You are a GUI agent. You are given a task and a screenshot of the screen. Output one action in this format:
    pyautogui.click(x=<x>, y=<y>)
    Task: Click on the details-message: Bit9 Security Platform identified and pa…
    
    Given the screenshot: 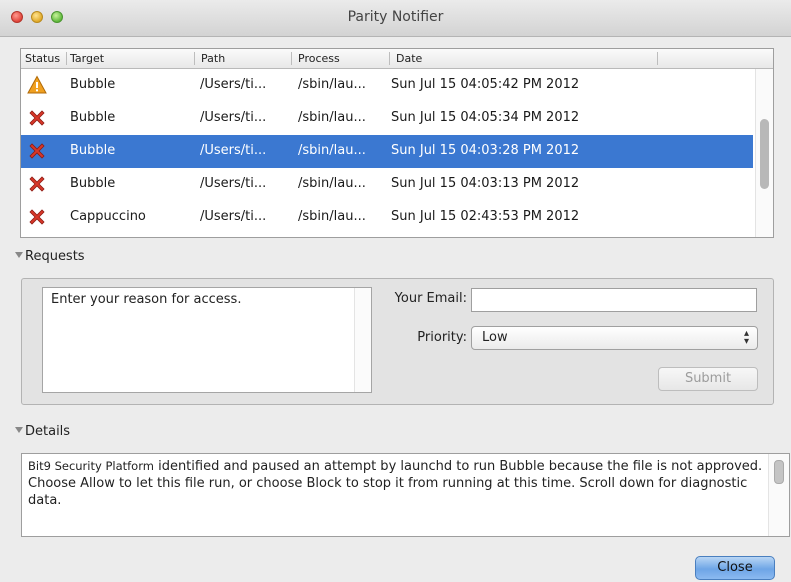 What is the action you would take?
    pyautogui.click(x=398, y=483)
    